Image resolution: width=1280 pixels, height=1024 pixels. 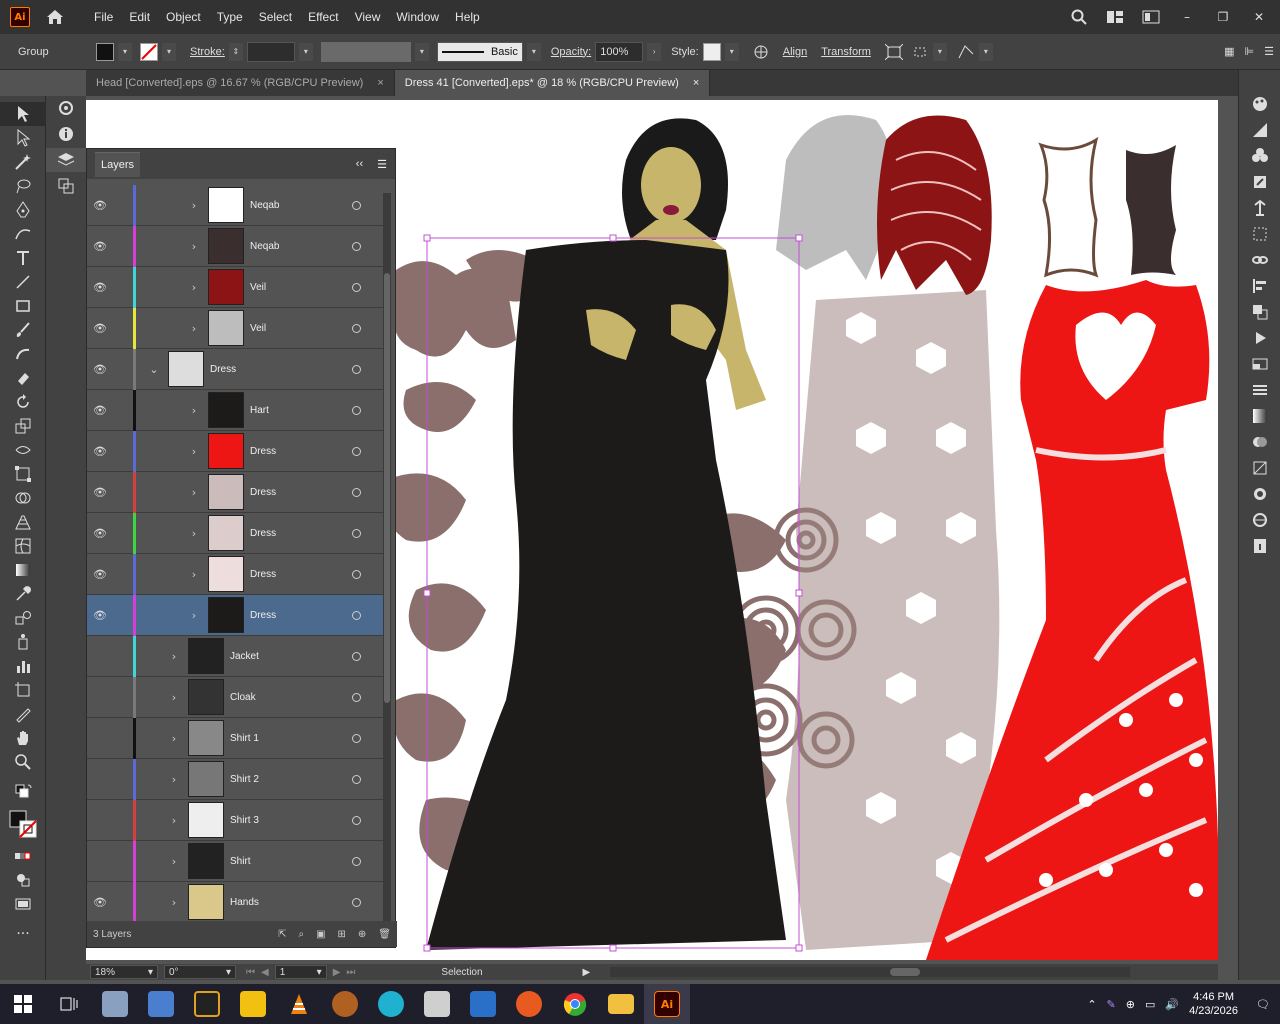 What do you see at coordinates (66, 186) in the screenshot?
I see `artboards-panel-icon` at bounding box center [66, 186].